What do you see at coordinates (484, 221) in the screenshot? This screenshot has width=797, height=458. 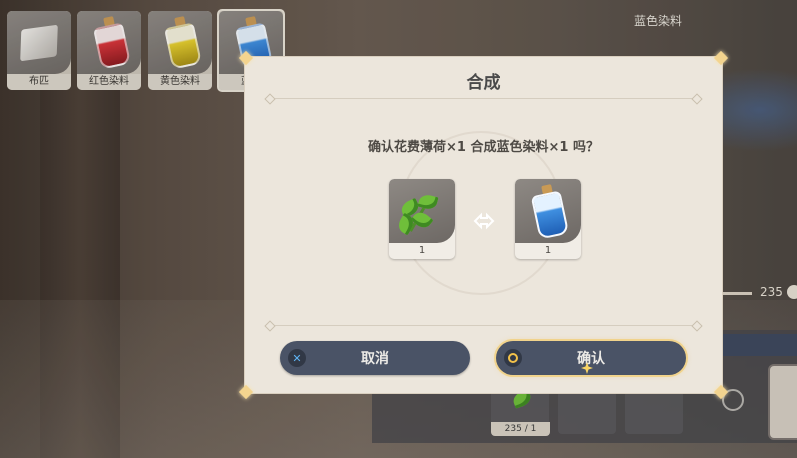 I see `arrow-right-icon` at bounding box center [484, 221].